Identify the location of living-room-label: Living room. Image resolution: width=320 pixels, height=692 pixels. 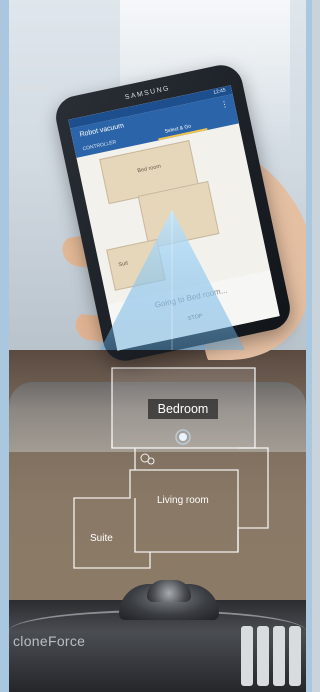
(183, 500).